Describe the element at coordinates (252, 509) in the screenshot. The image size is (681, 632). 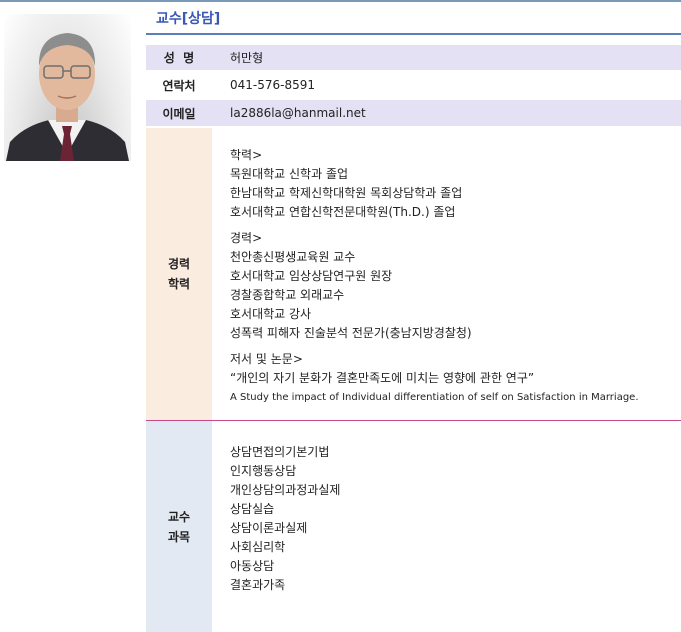
I see `course-item: 상담실습` at that location.